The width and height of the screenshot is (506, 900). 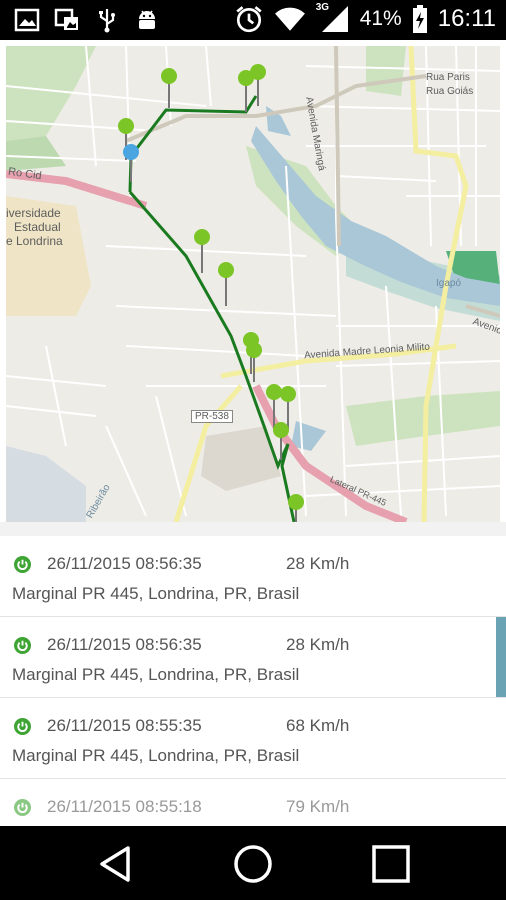 I want to click on home-icon, so click(x=253, y=864).